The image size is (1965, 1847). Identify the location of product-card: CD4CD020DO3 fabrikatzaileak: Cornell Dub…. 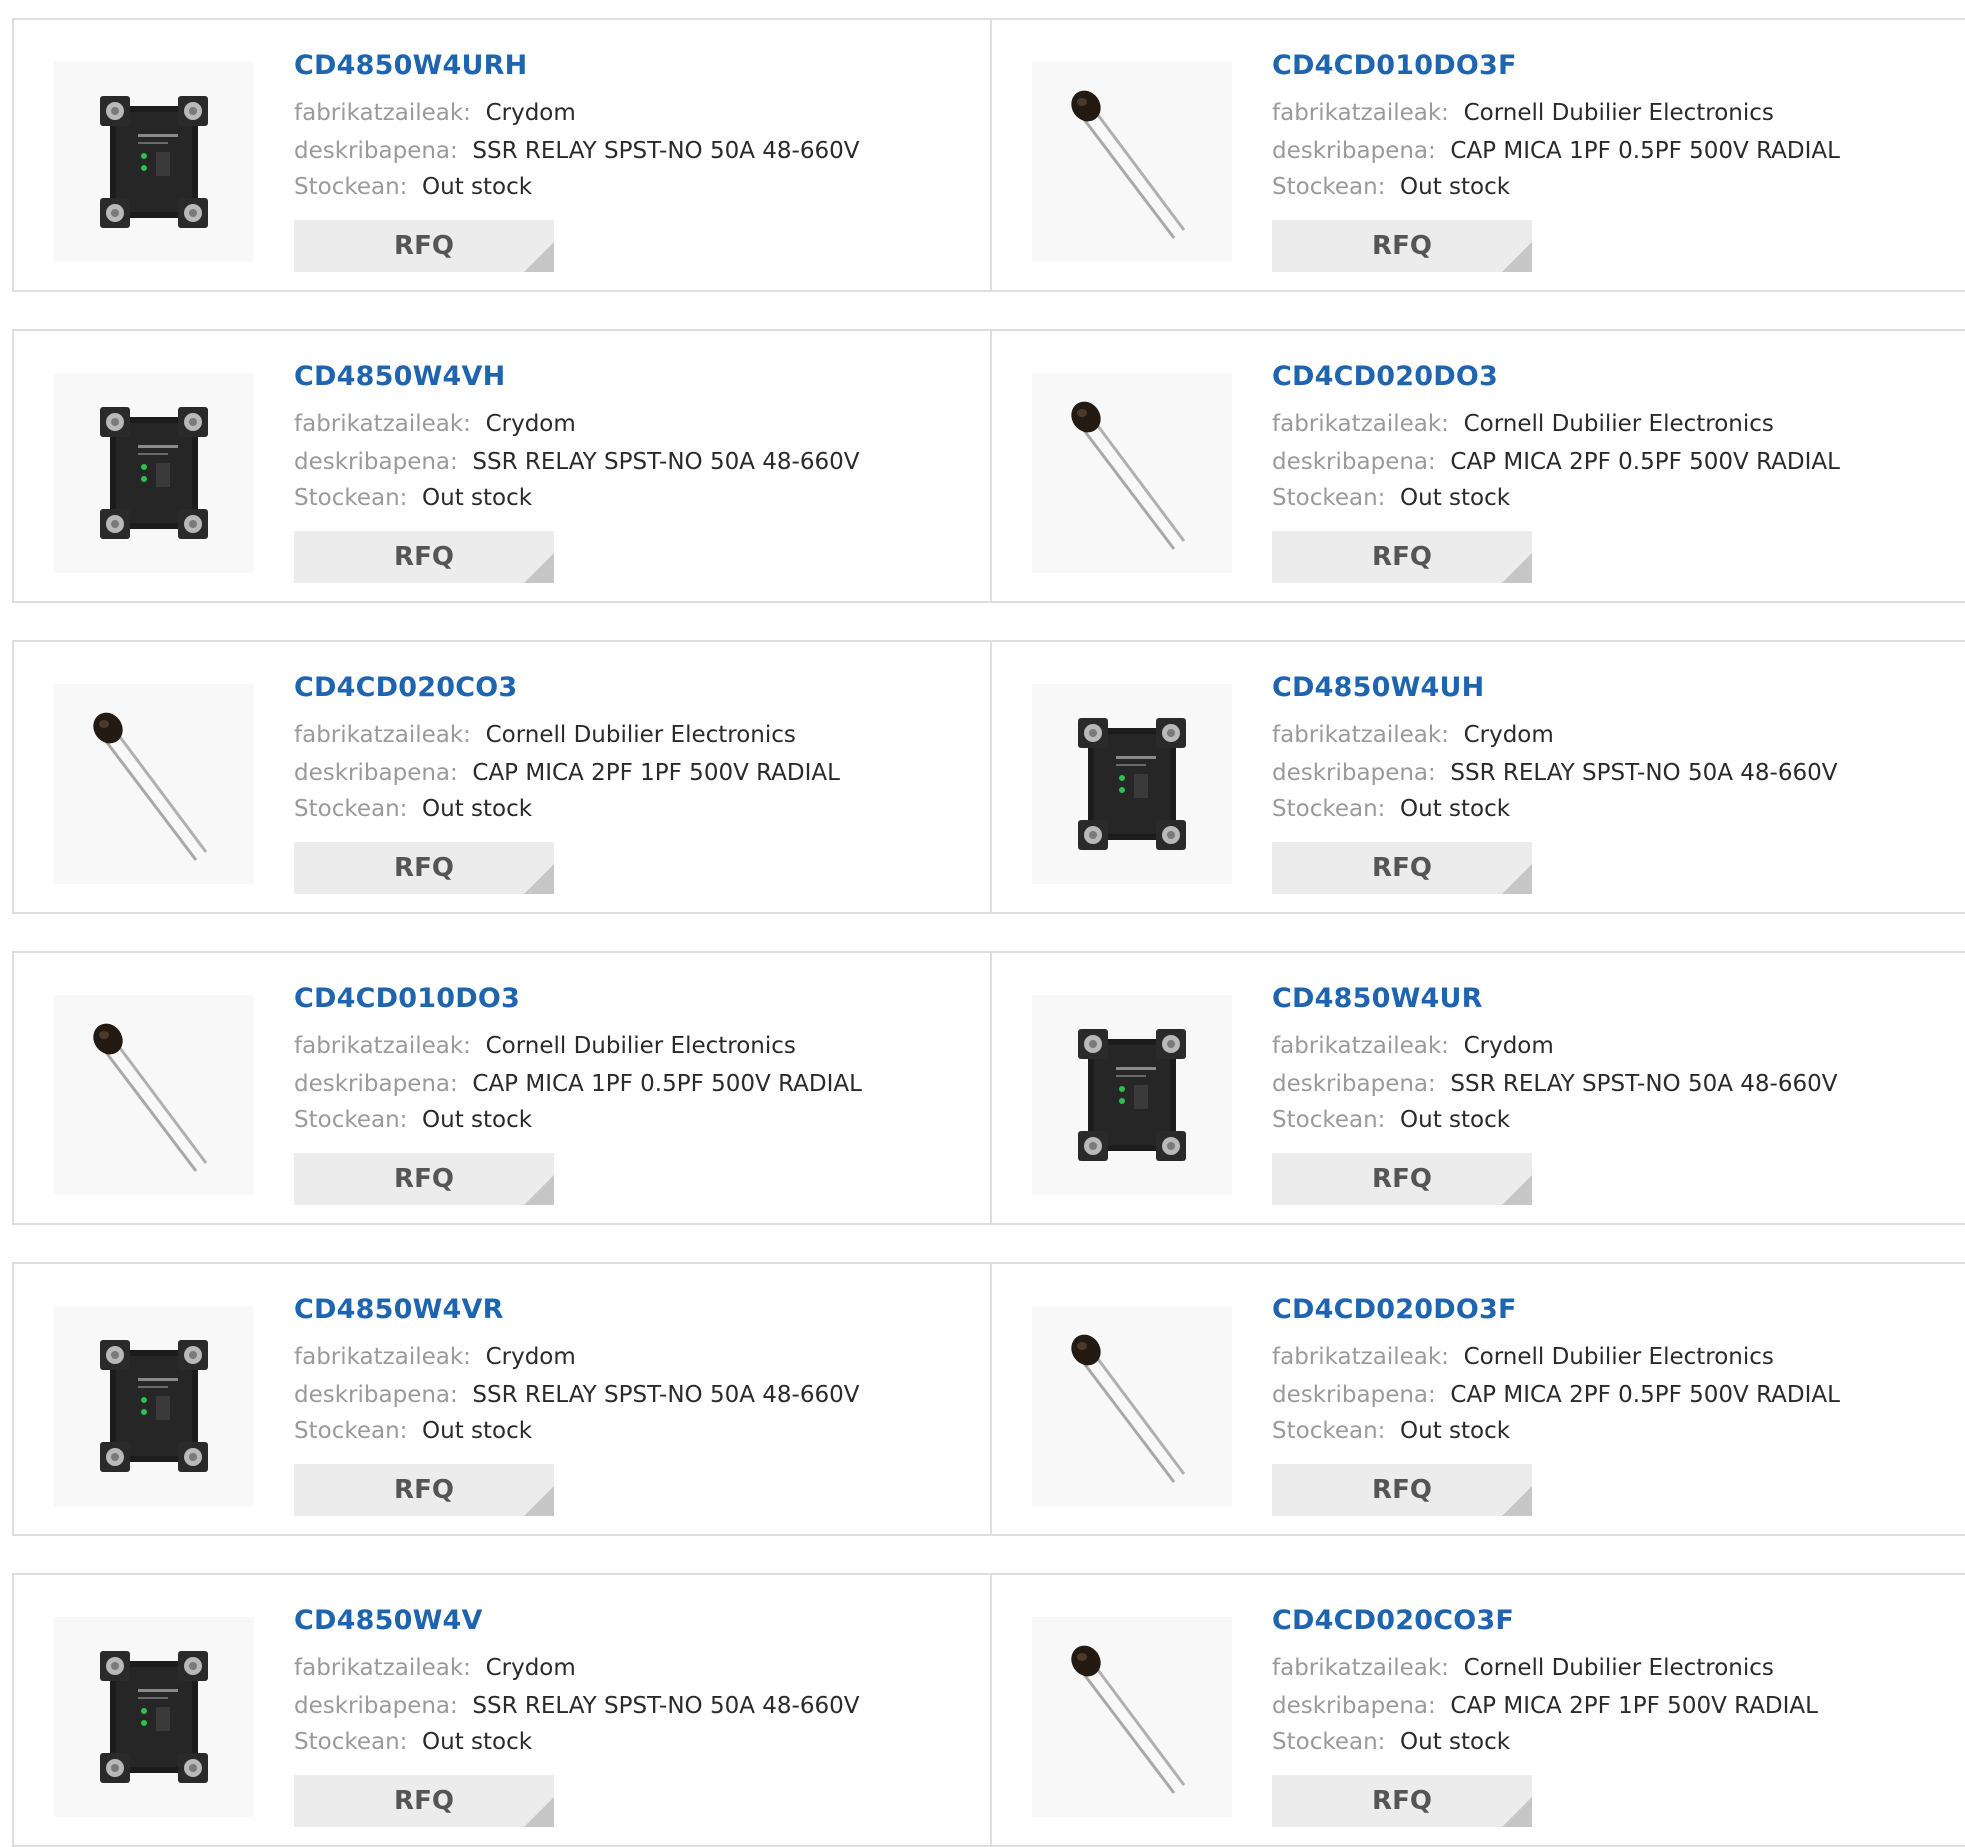
(1477, 466).